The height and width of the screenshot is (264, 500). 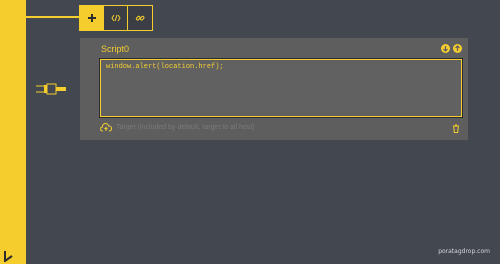 What do you see at coordinates (13, 132) in the screenshot?
I see `sidebar` at bounding box center [13, 132].